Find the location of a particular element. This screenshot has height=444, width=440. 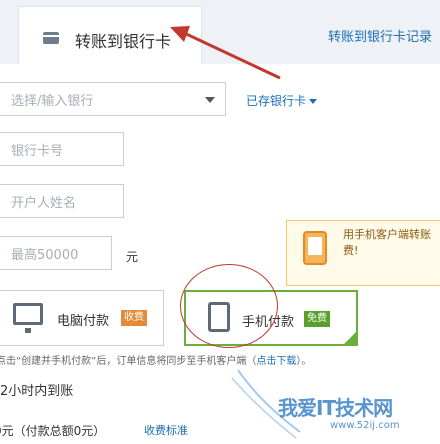

watermark-swoosh-icon is located at coordinates (266, 404).